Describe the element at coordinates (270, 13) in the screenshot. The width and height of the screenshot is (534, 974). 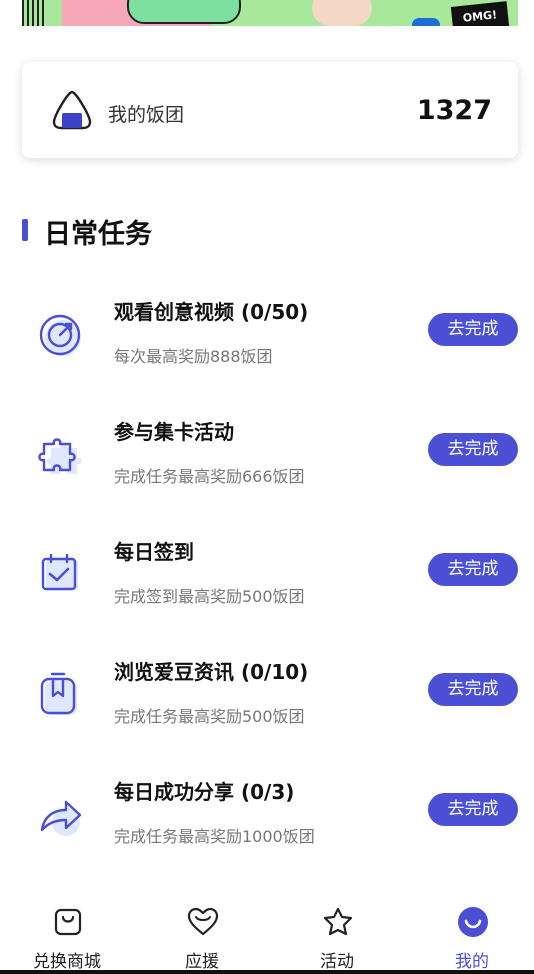
I see `promo-banner: OMG!` at that location.